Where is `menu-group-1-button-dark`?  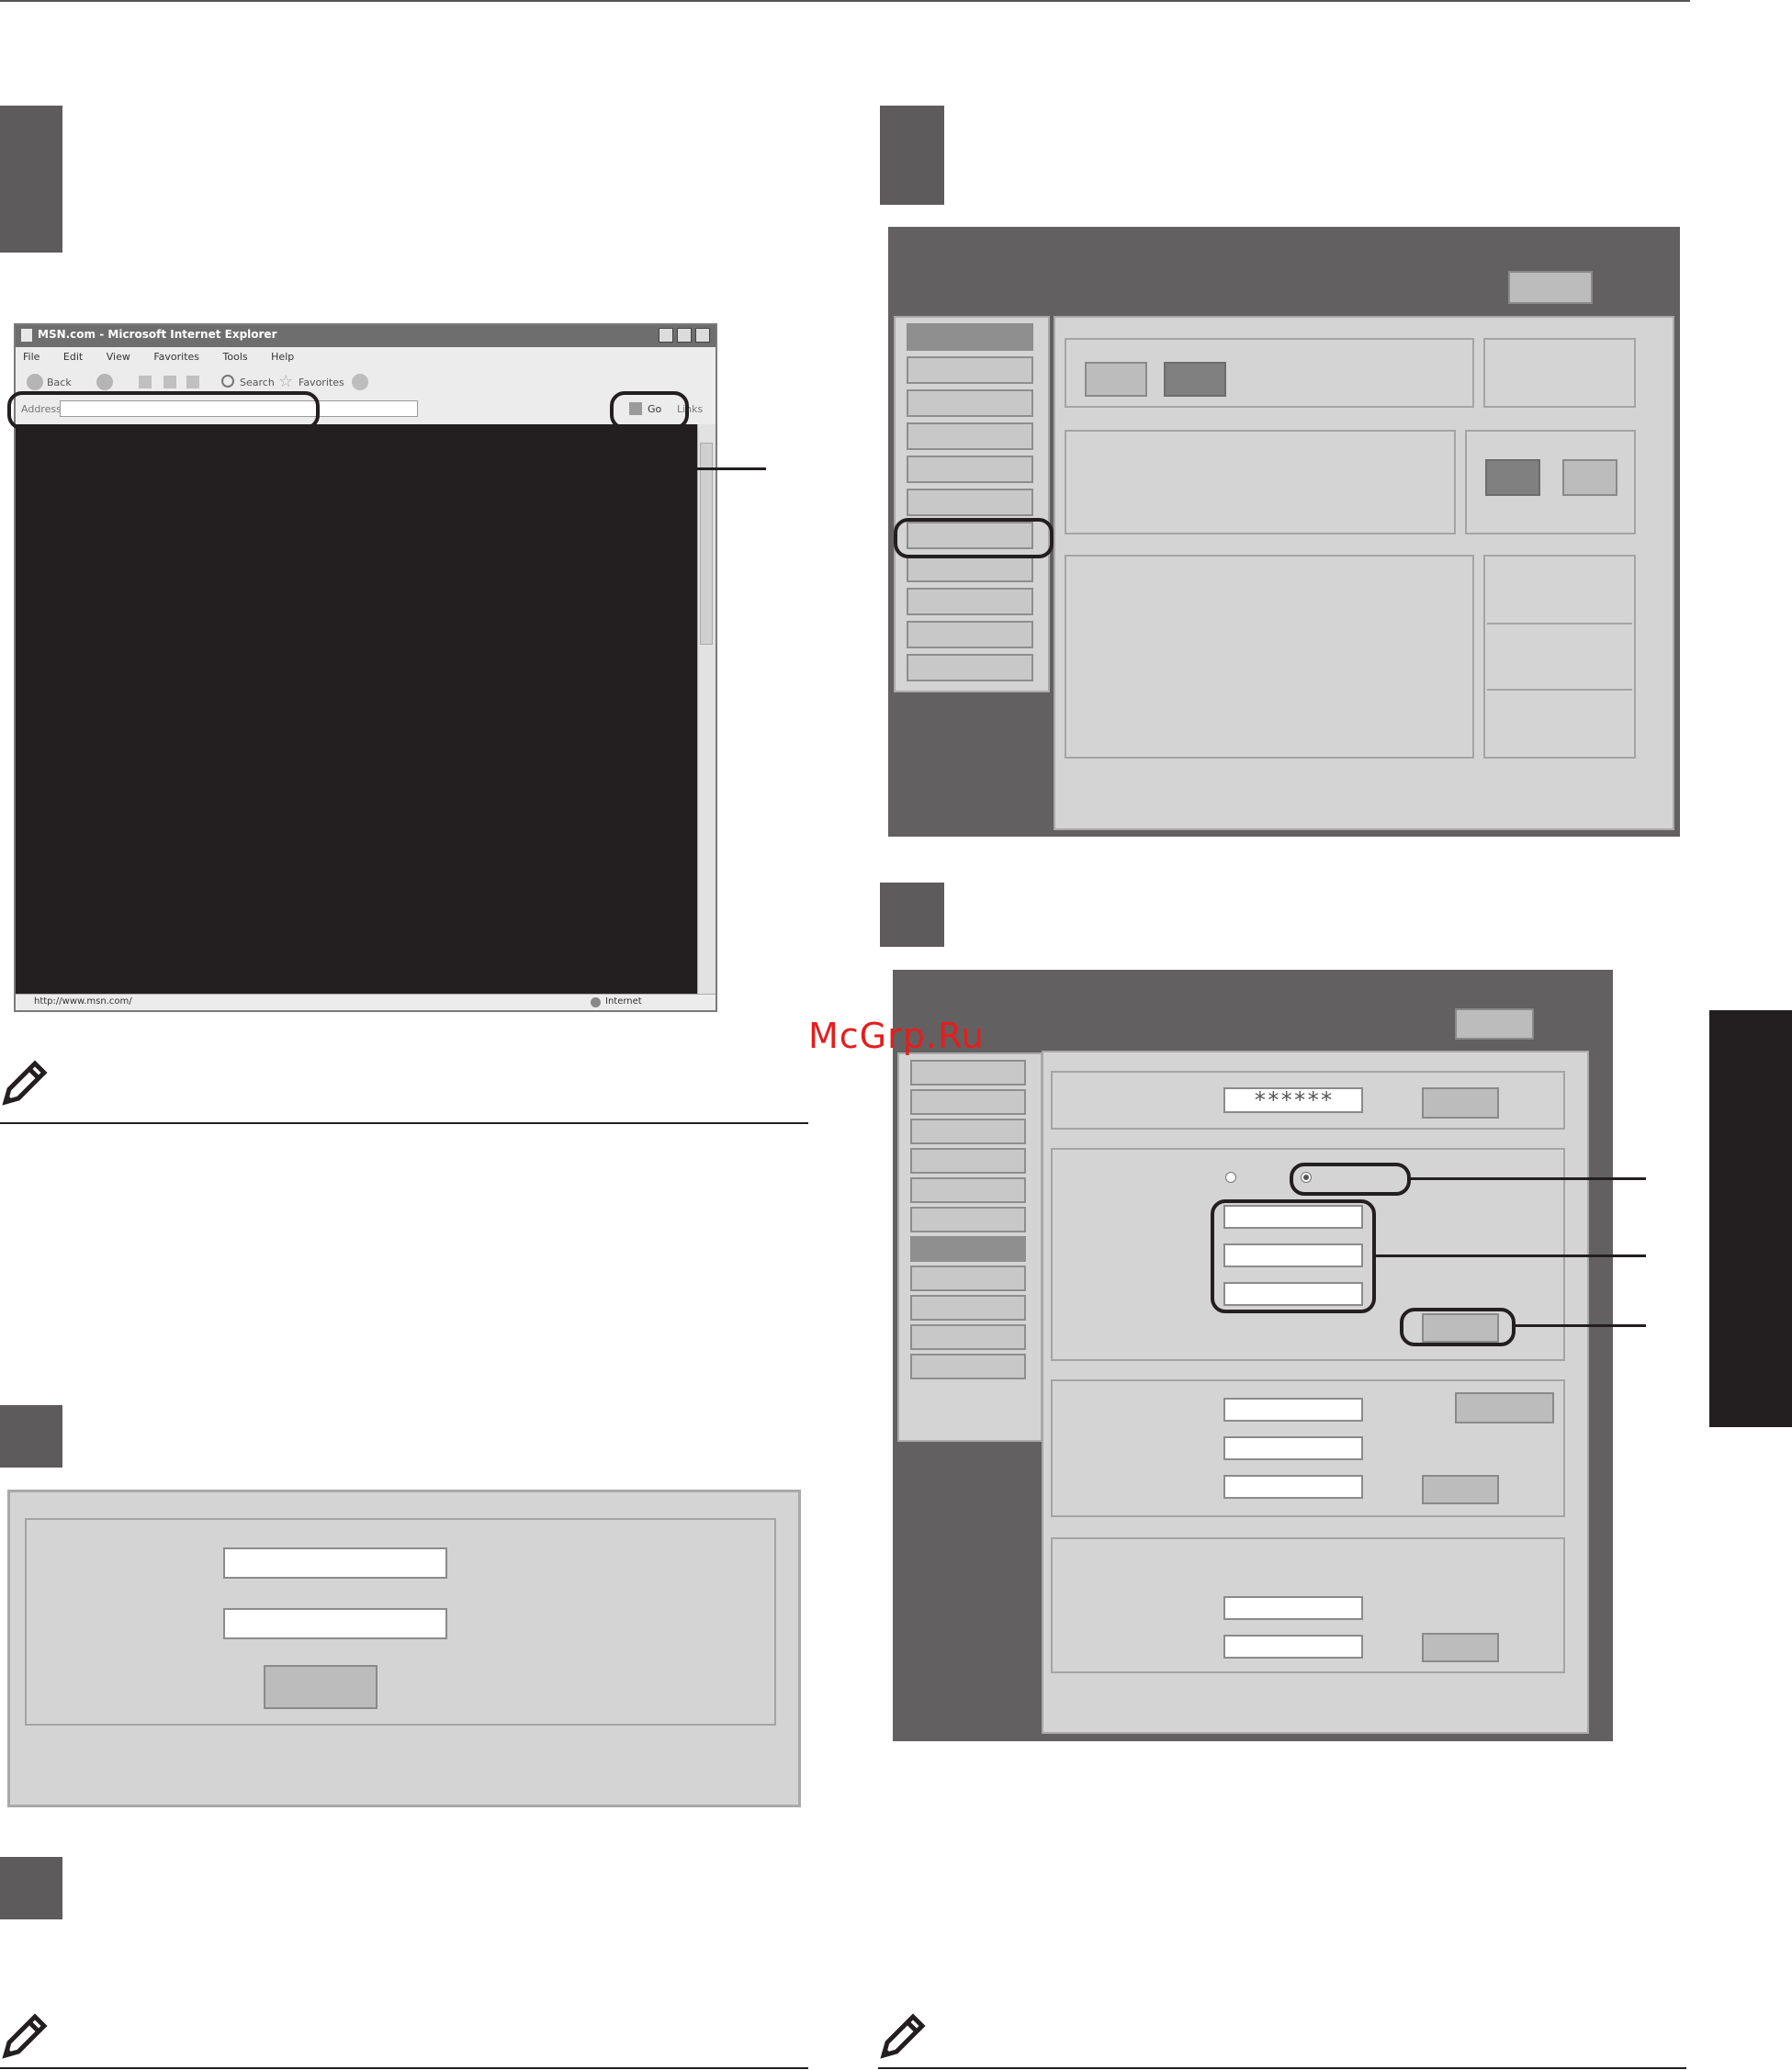
menu-group-1-button-dark is located at coordinates (1195, 379).